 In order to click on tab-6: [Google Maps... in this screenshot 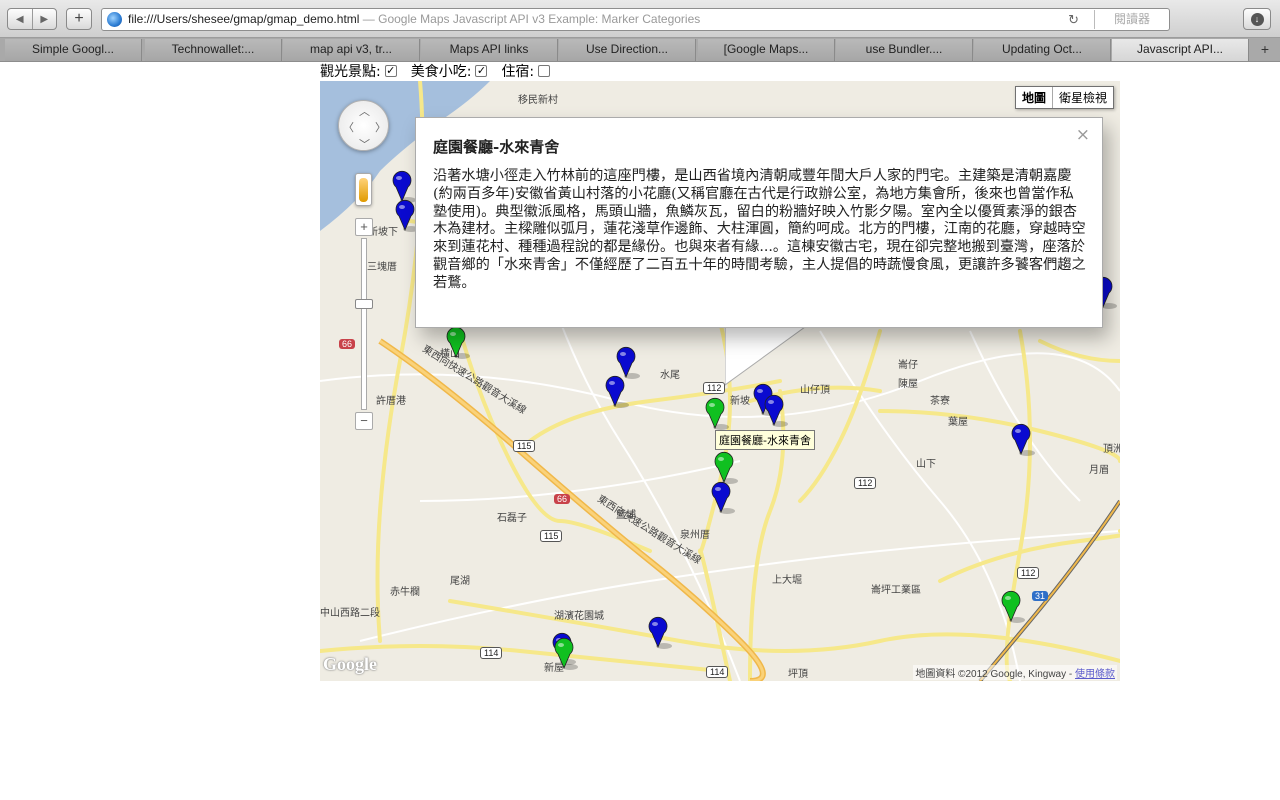, I will do `click(766, 50)`.